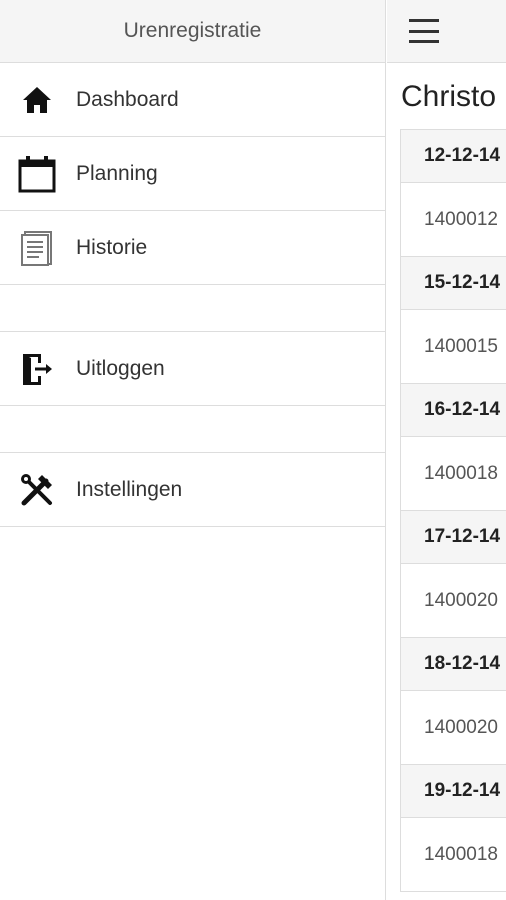 This screenshot has height=900, width=506. Describe the element at coordinates (192, 174) in the screenshot. I see `sidebar-item-planning: Planning` at that location.